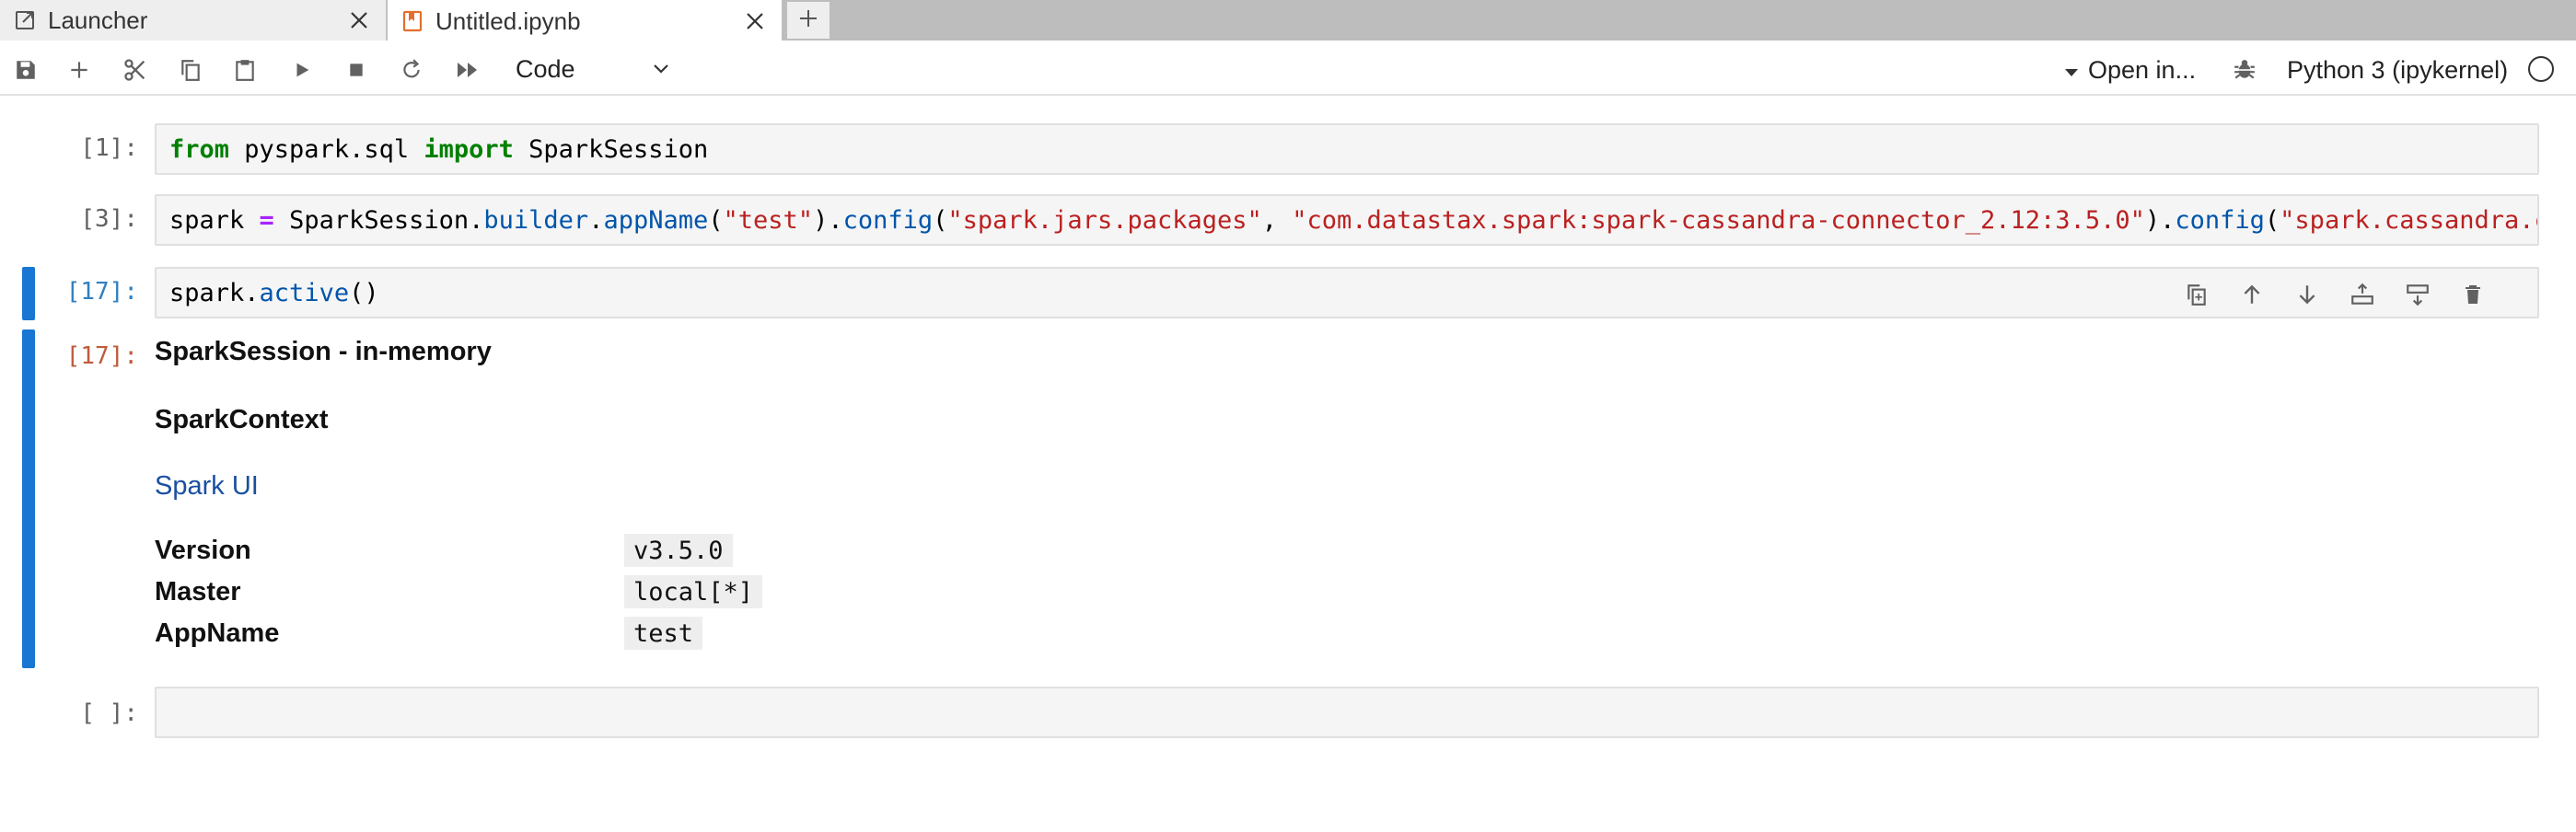  I want to click on move-up-icon, so click(2252, 294).